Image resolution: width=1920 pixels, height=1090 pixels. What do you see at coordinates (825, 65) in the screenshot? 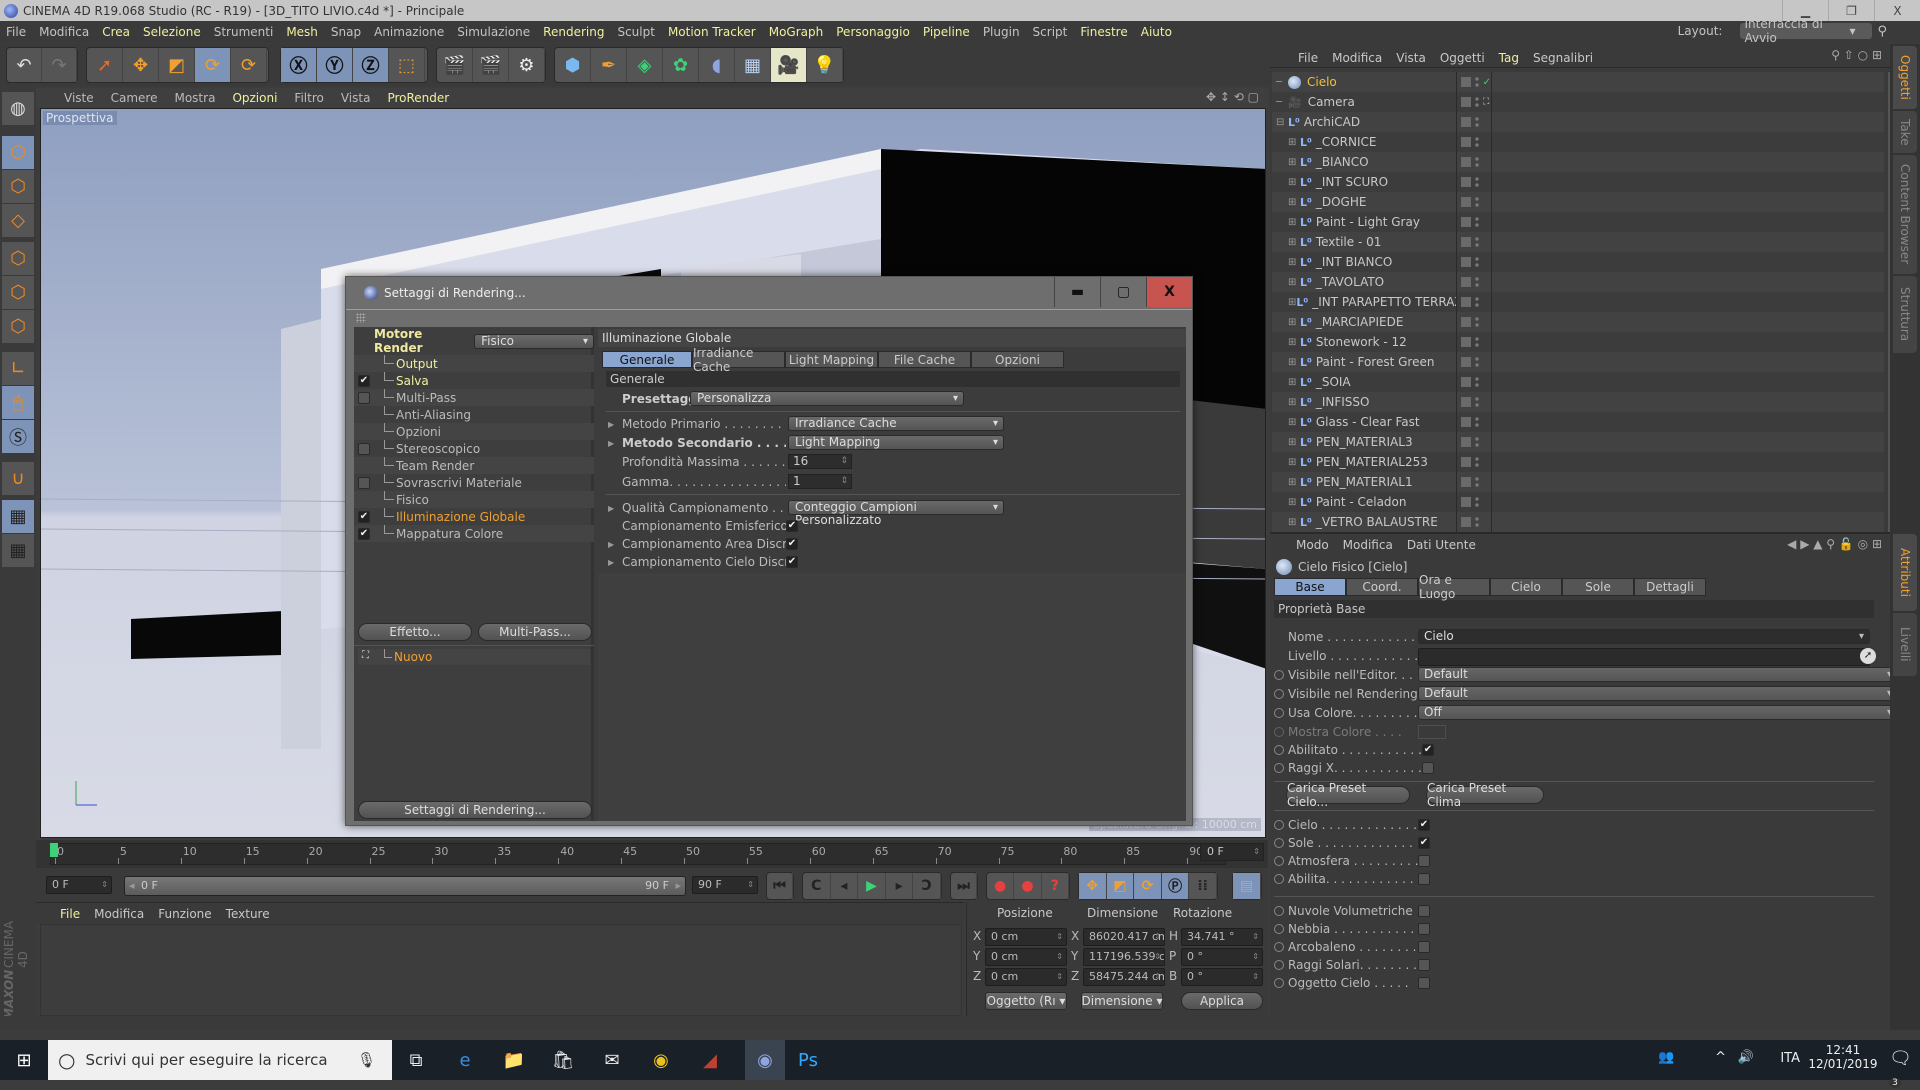
I see `light-icon: 💡` at bounding box center [825, 65].